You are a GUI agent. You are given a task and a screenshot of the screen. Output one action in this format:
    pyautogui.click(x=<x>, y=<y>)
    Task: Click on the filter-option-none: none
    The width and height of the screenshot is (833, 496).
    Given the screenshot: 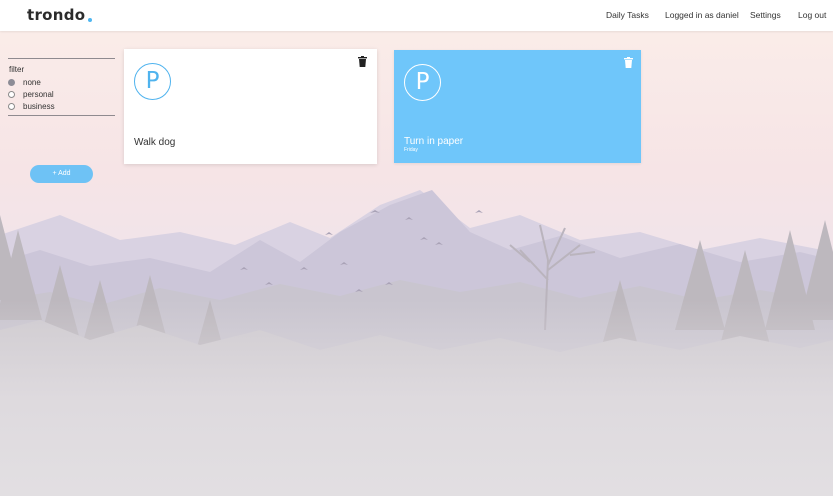 What is the action you would take?
    pyautogui.click(x=24, y=82)
    